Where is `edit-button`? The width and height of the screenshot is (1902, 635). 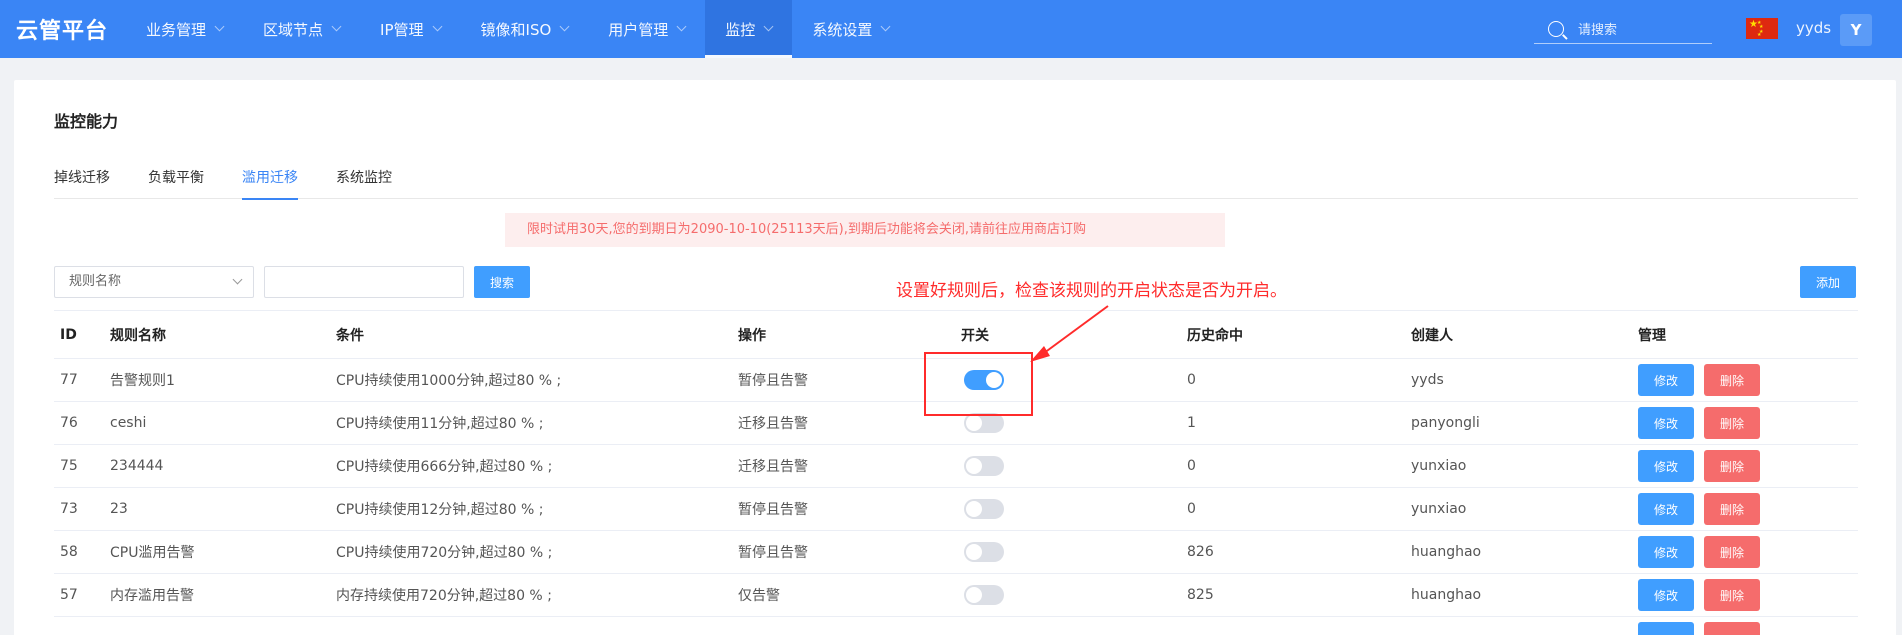
edit-button is located at coordinates (1666, 628).